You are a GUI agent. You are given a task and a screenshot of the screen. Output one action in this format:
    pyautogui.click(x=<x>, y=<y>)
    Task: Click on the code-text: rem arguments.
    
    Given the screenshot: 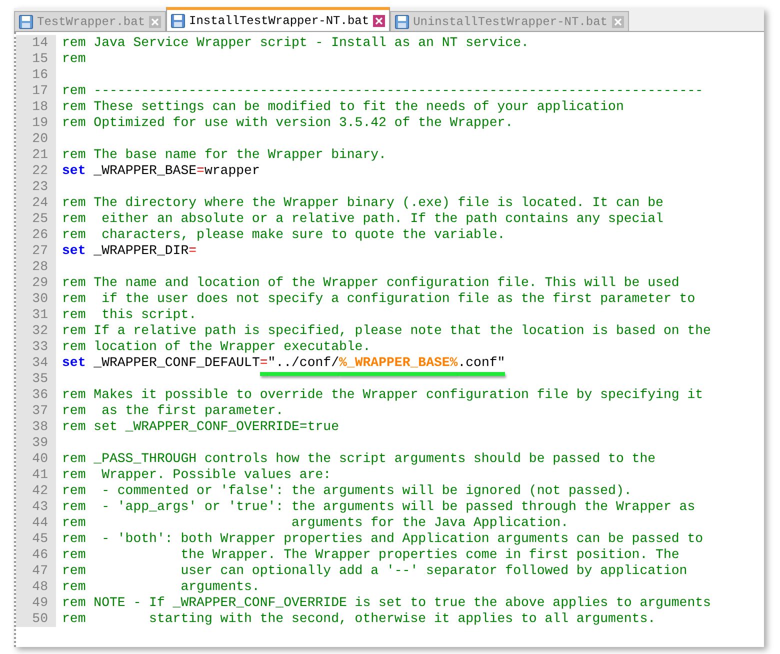 What is the action you would take?
    pyautogui.click(x=161, y=586)
    